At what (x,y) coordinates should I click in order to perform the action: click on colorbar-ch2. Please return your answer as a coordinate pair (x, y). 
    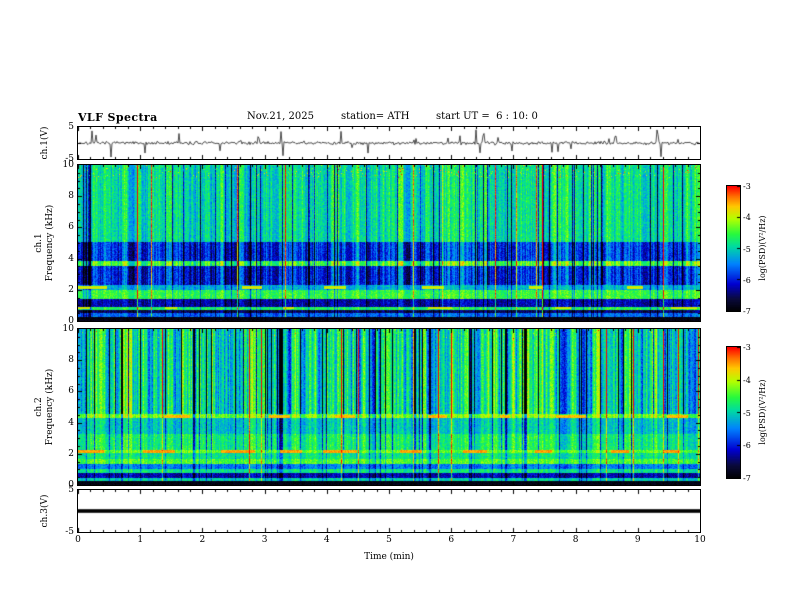
    Looking at the image, I should click on (733, 412).